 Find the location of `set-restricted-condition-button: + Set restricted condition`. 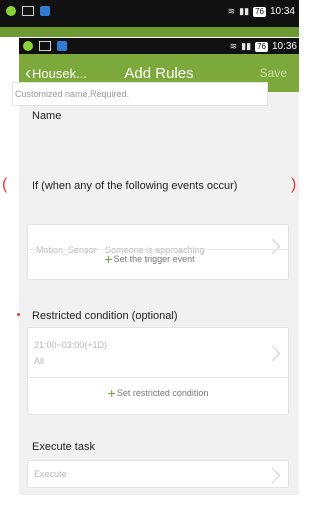

set-restricted-condition-button: + Set restricted condition is located at coordinates (158, 393).